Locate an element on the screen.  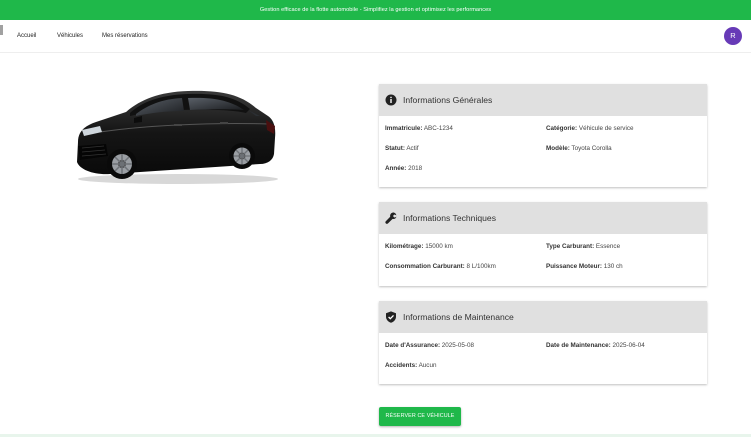
maintenance-info-header: Informations de Maintenance is located at coordinates (543, 317).